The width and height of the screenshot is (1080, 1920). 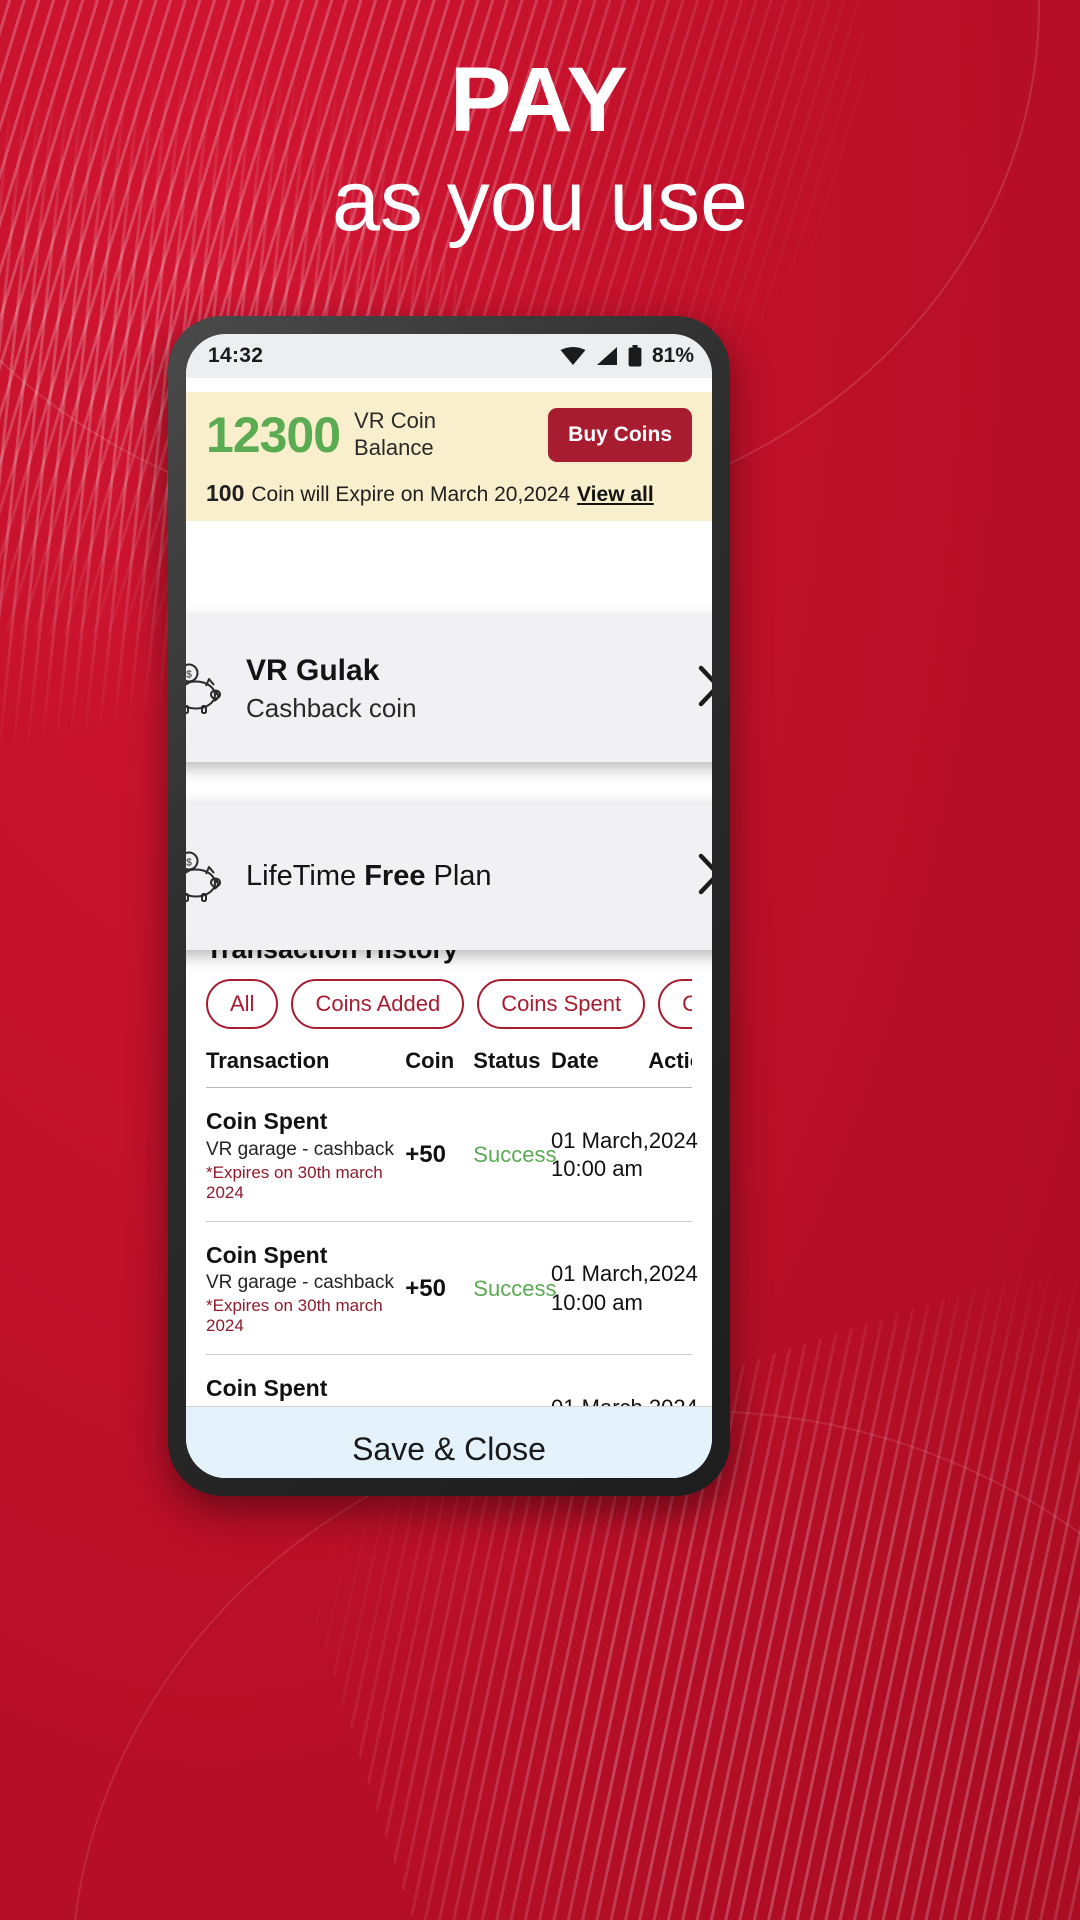 What do you see at coordinates (449, 356) in the screenshot?
I see `status-bar: 14:32 81%` at bounding box center [449, 356].